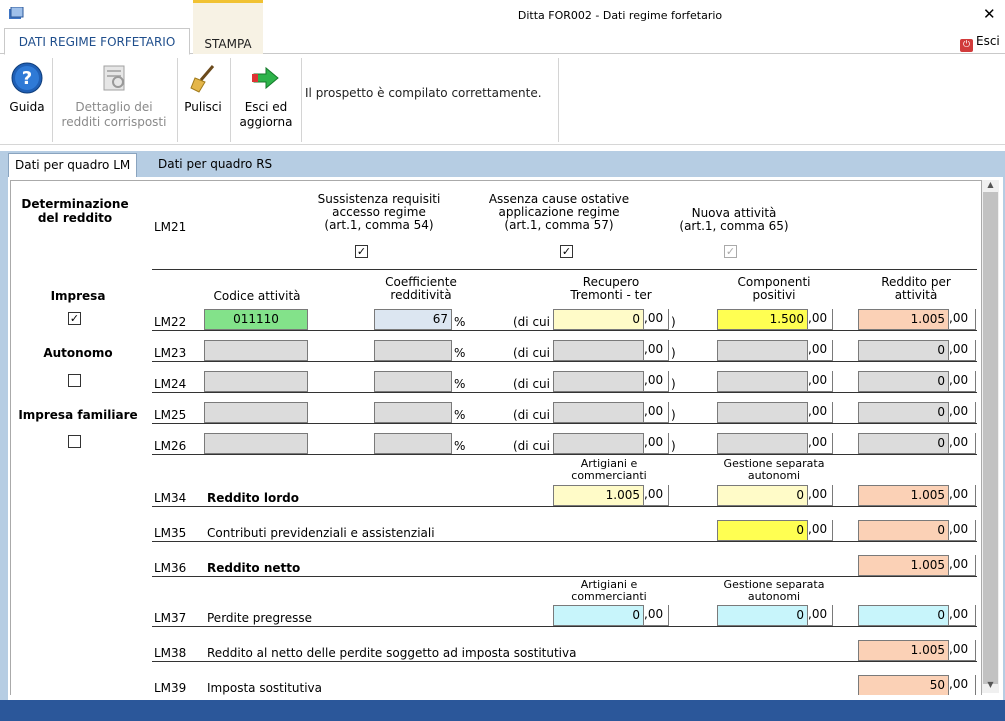  Describe the element at coordinates (566, 251) in the screenshot. I see `assenza-cause-checkbox: ✓` at that location.